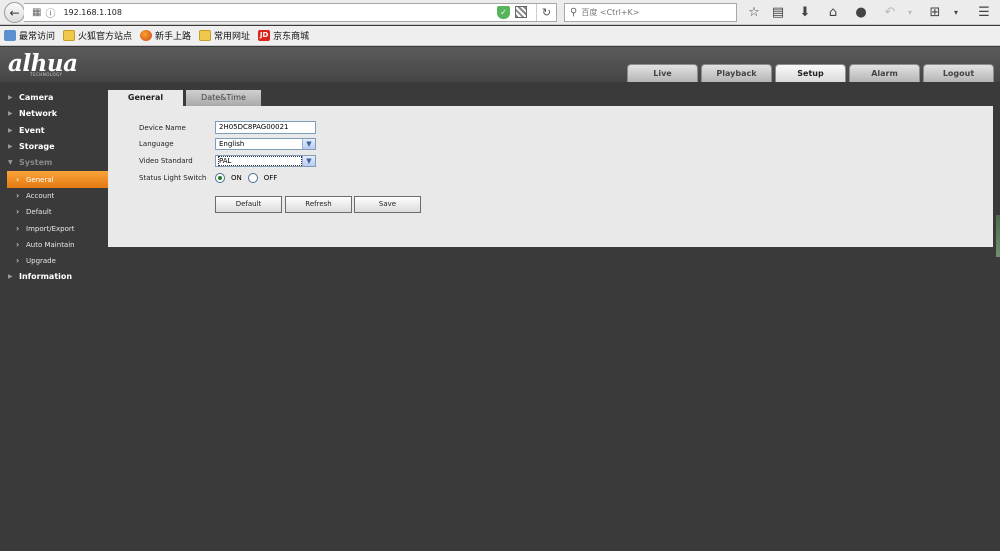 The height and width of the screenshot is (551, 1000). I want to click on device-name-row: Device Name 2H05DC8PAG00021, so click(227, 127).